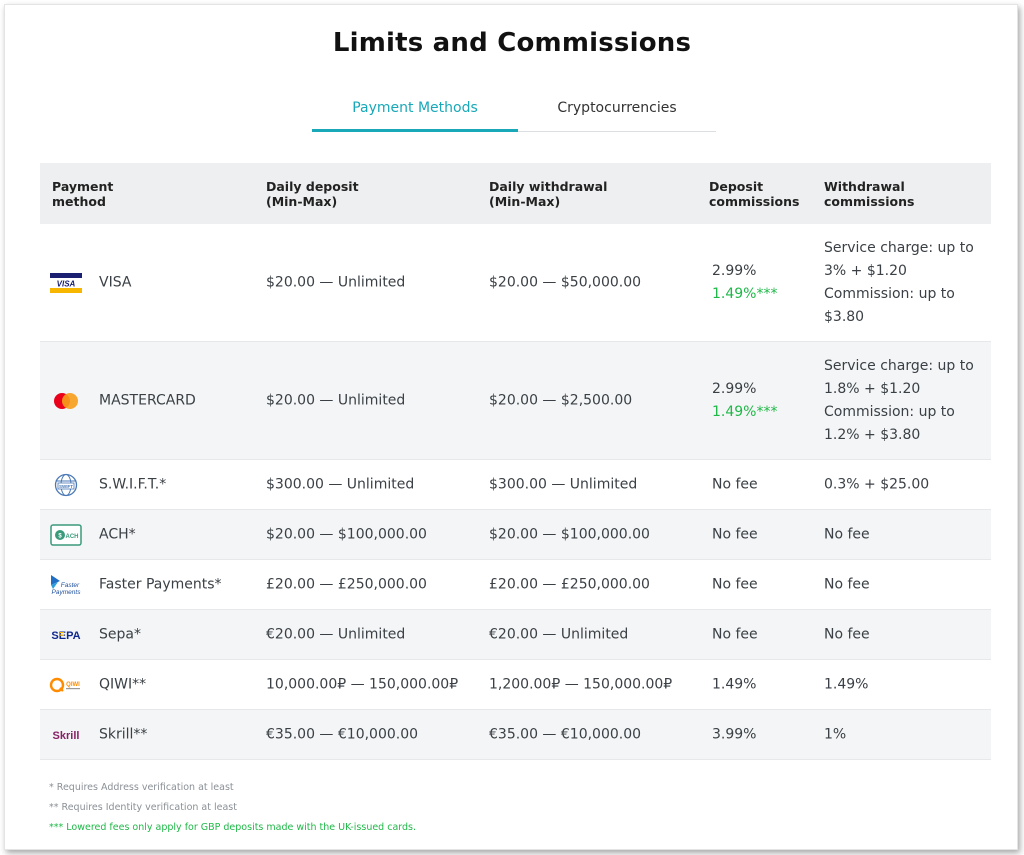 This screenshot has width=1024, height=855. I want to click on tab-cryptocurrencies: Cryptocurrencies, so click(617, 112).